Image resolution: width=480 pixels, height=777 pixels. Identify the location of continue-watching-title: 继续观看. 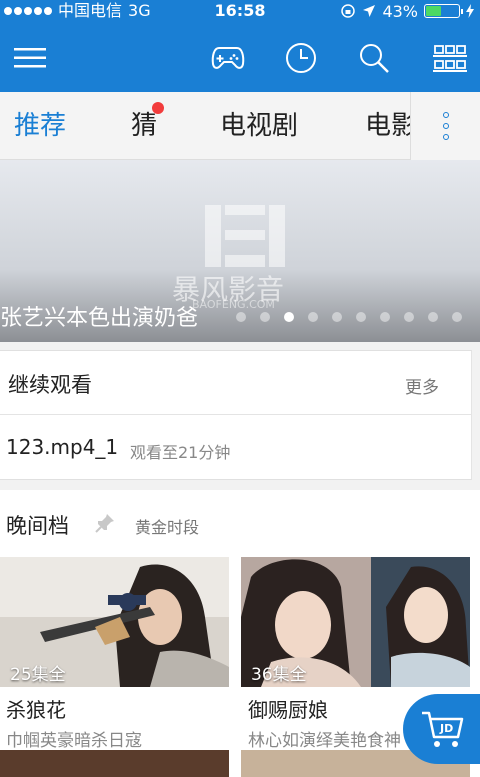
(50, 385).